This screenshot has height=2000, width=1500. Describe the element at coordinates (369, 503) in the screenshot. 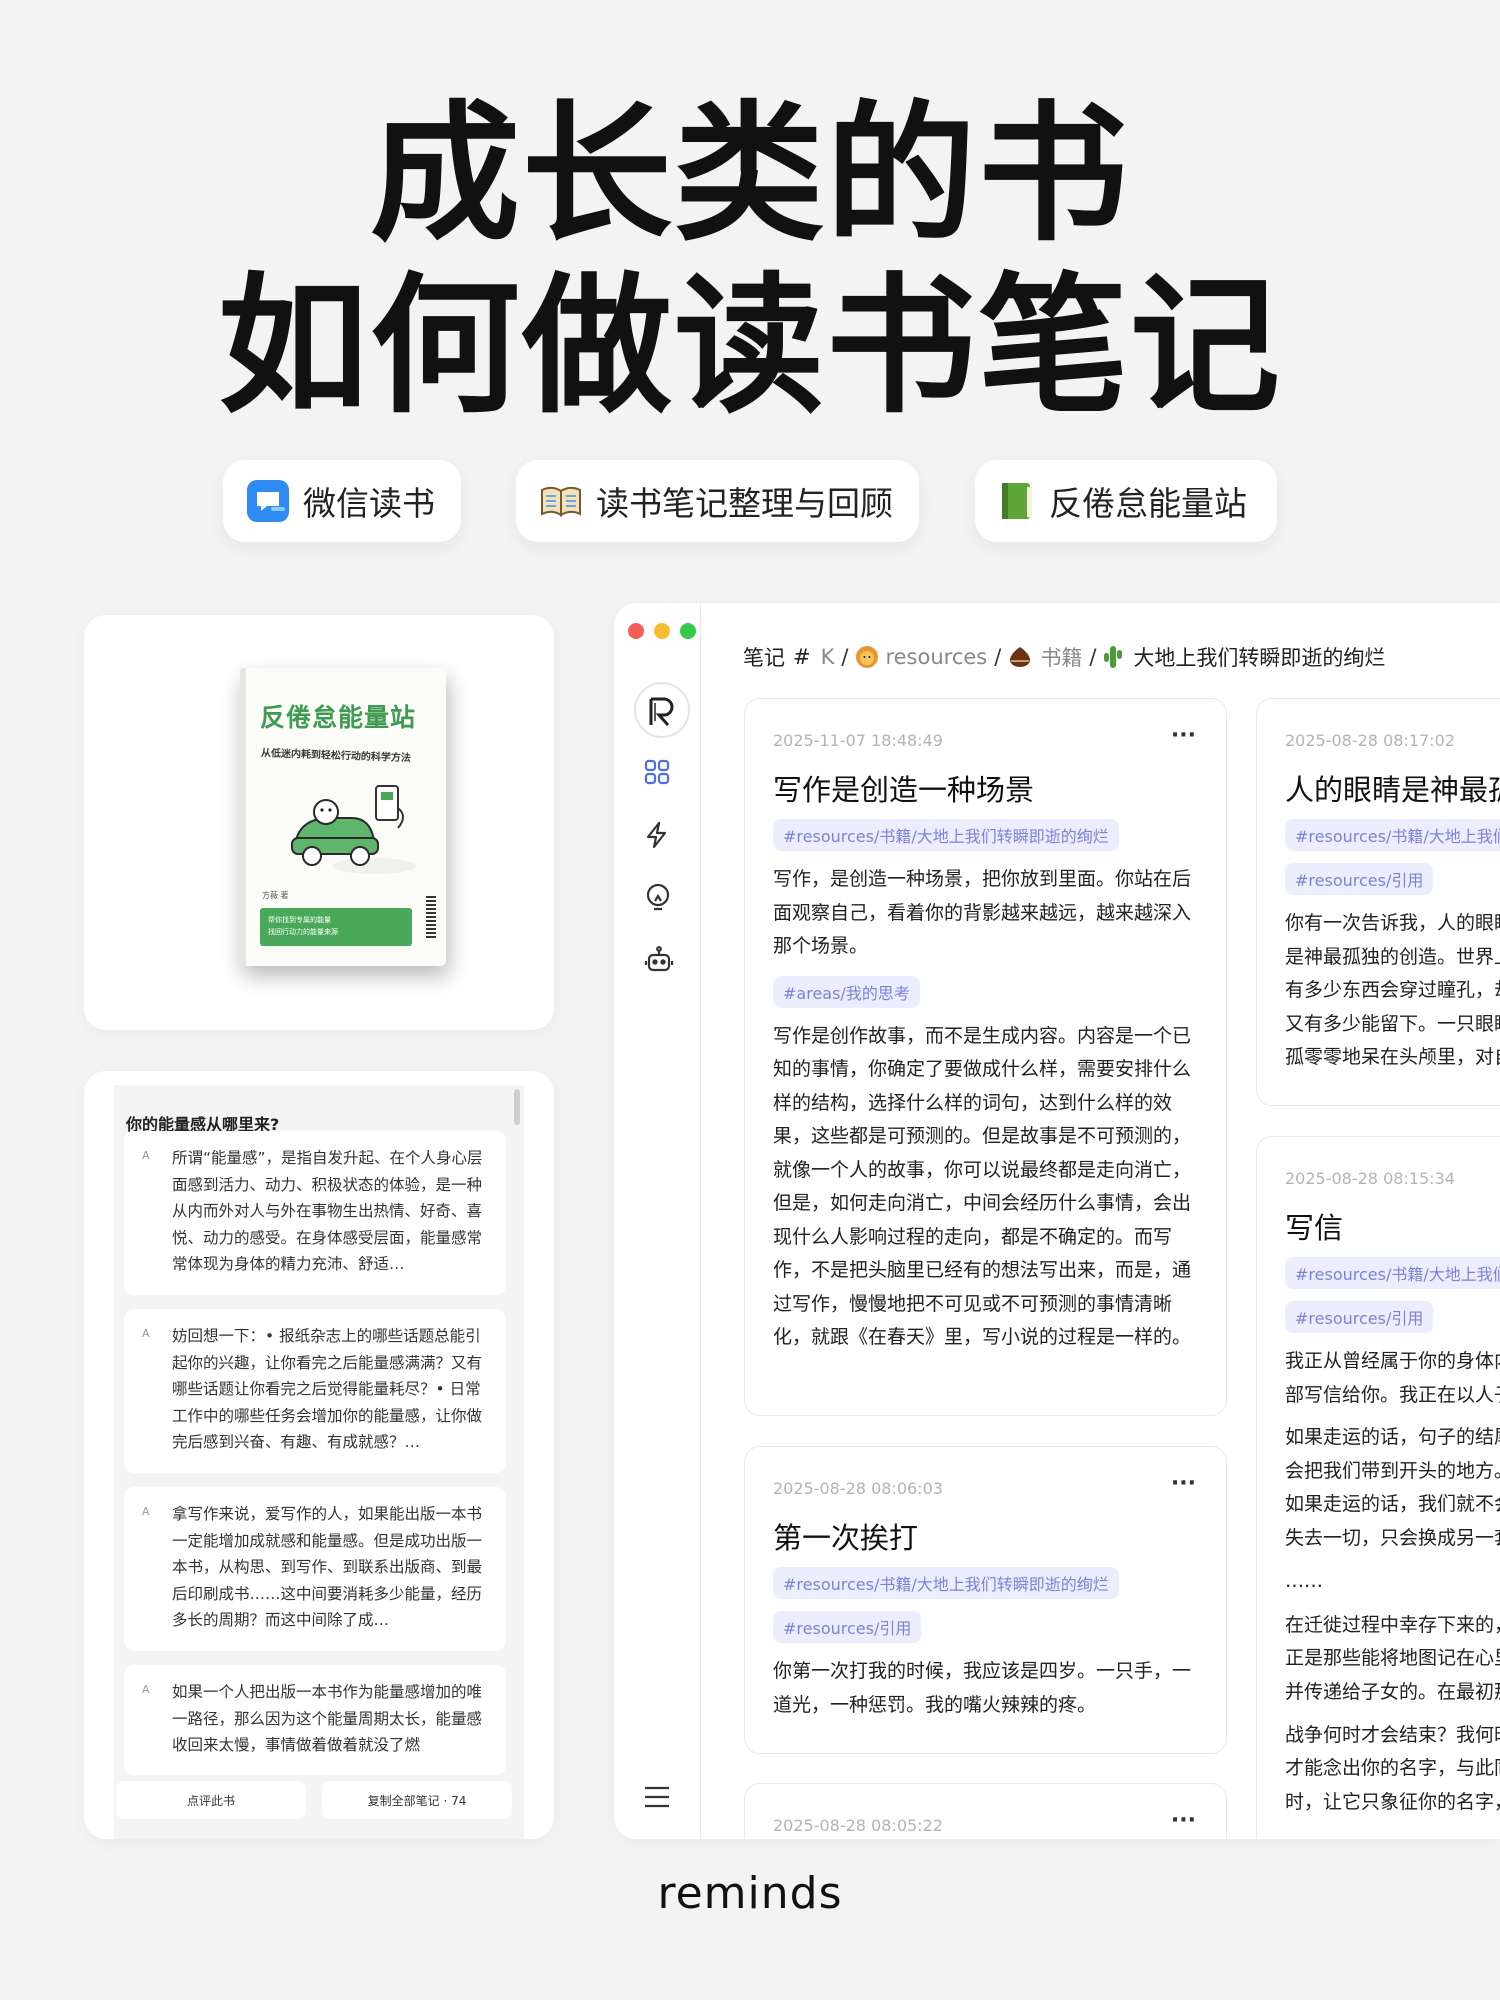

I see `pill-label: 微信读书` at that location.